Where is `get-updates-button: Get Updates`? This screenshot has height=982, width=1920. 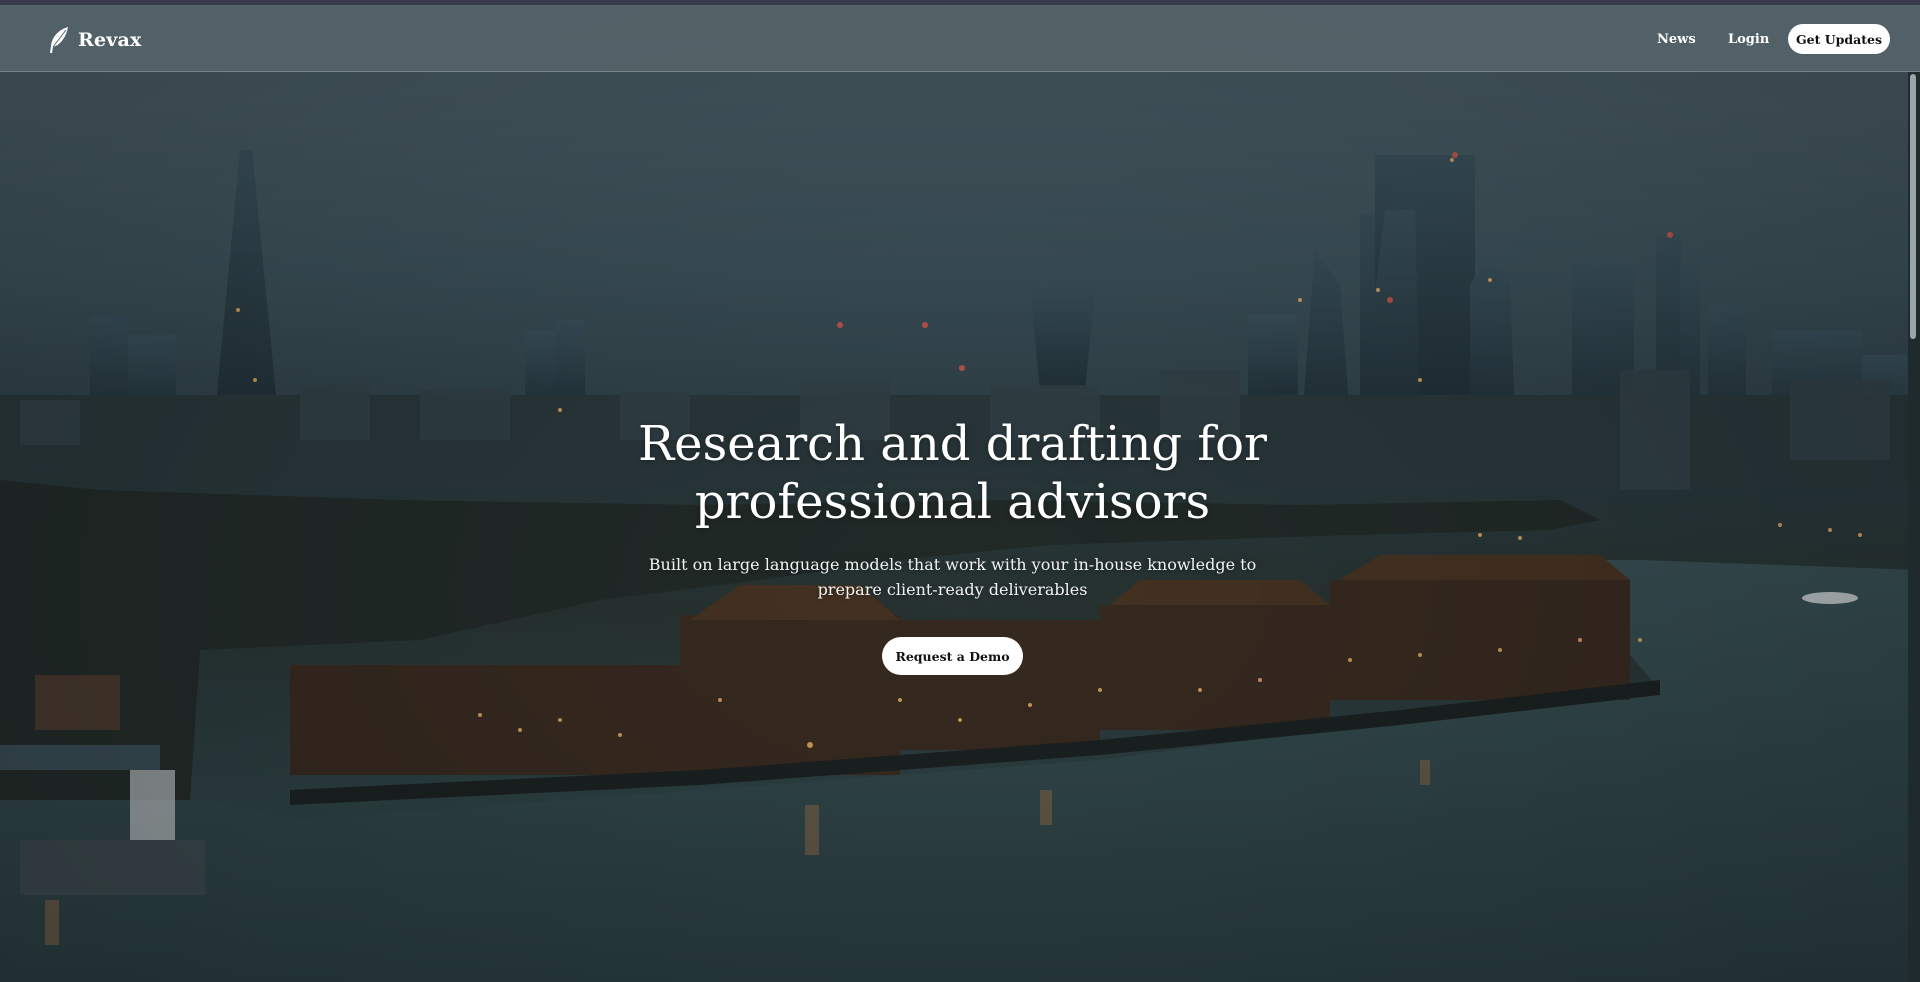
get-updates-button: Get Updates is located at coordinates (1839, 39).